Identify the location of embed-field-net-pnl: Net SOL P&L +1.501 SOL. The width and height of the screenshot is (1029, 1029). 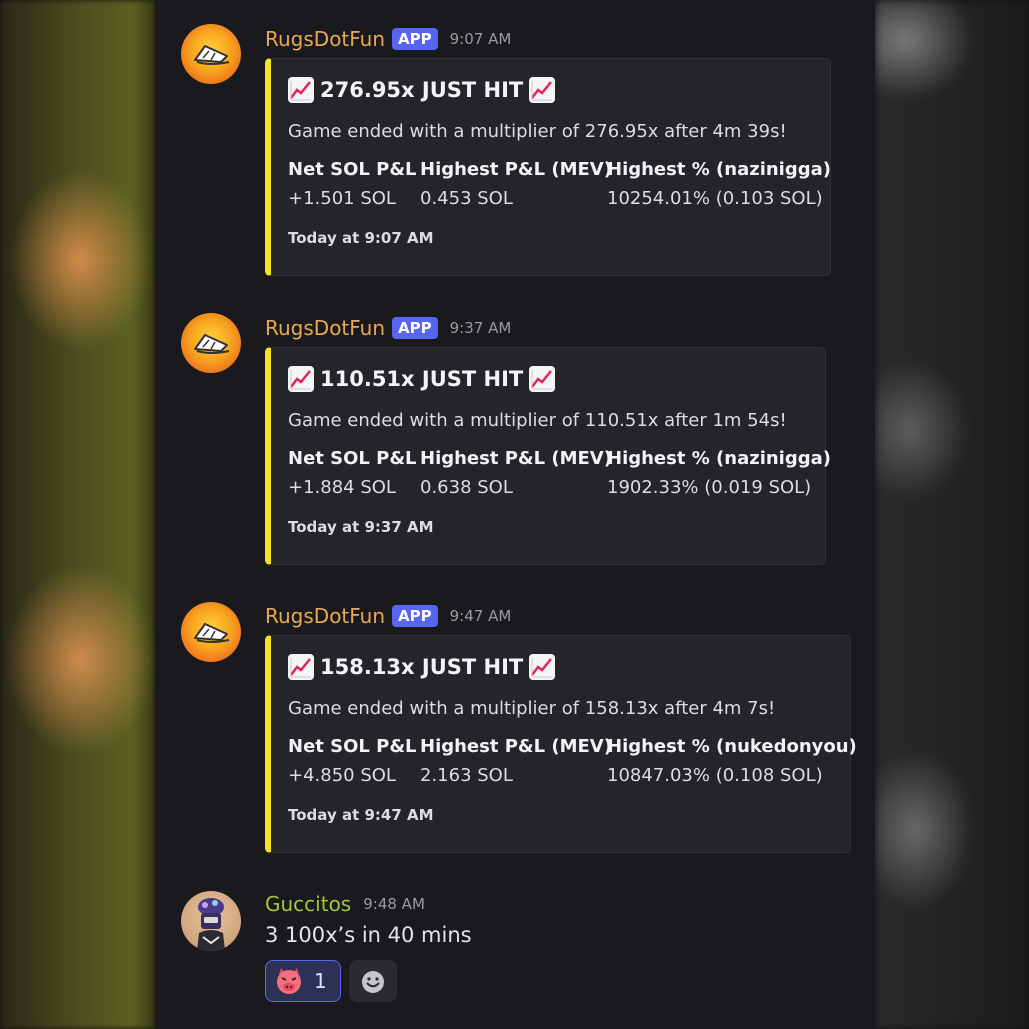
(352, 184).